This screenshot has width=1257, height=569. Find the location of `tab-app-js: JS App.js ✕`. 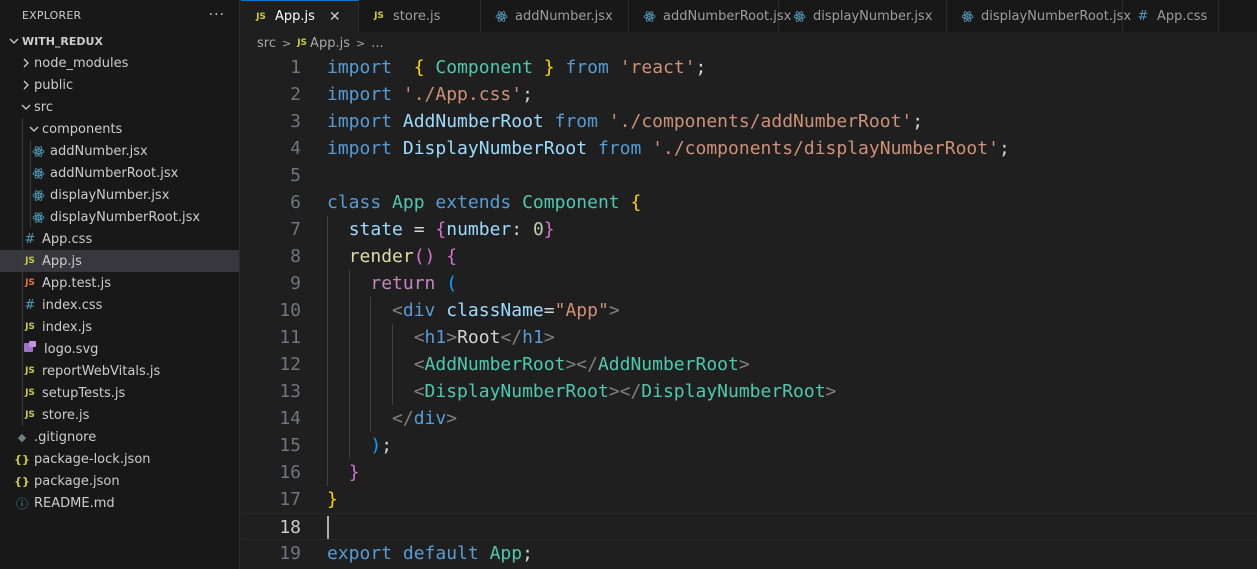

tab-app-js: JS App.js ✕ is located at coordinates (300, 16).